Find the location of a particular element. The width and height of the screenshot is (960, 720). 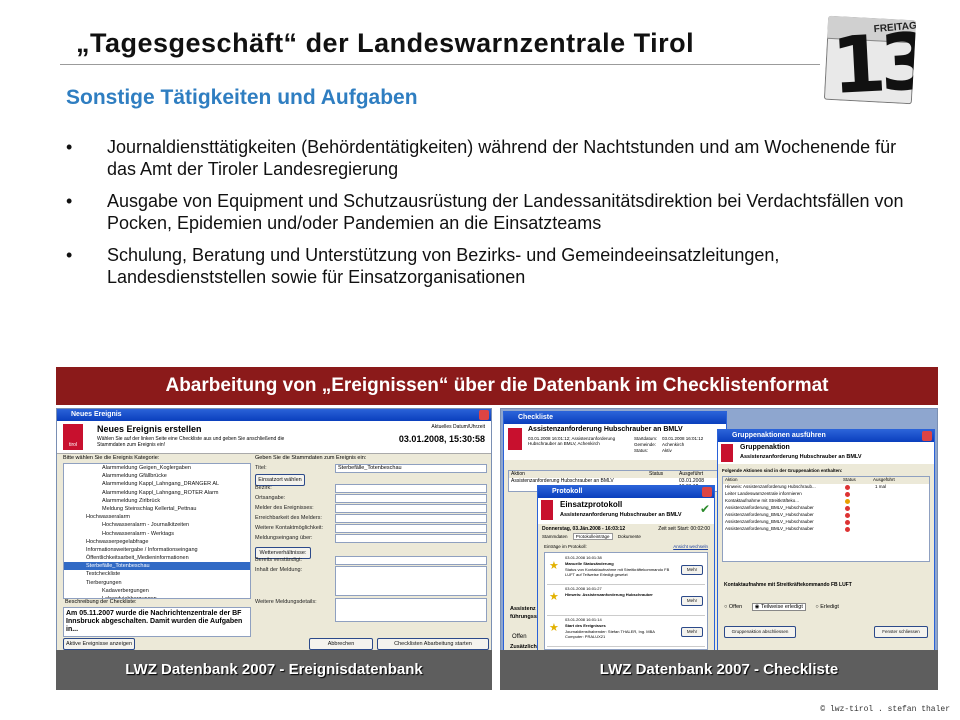

radio-offen: ○ Offen is located at coordinates (733, 607).